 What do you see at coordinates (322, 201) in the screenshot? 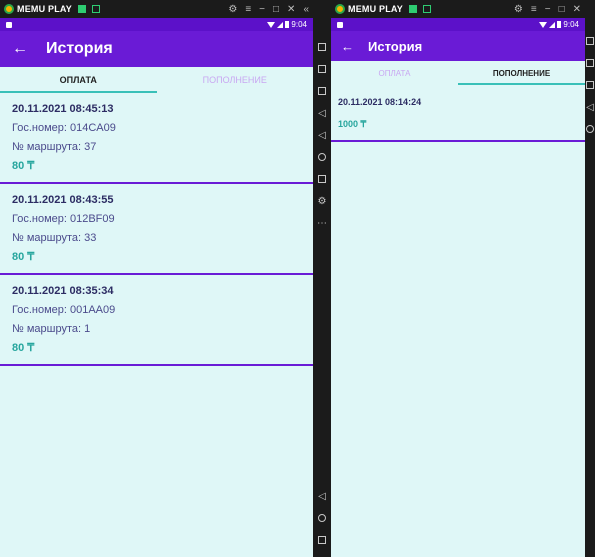
I see `settings-gear-icon: ⚙` at bounding box center [322, 201].